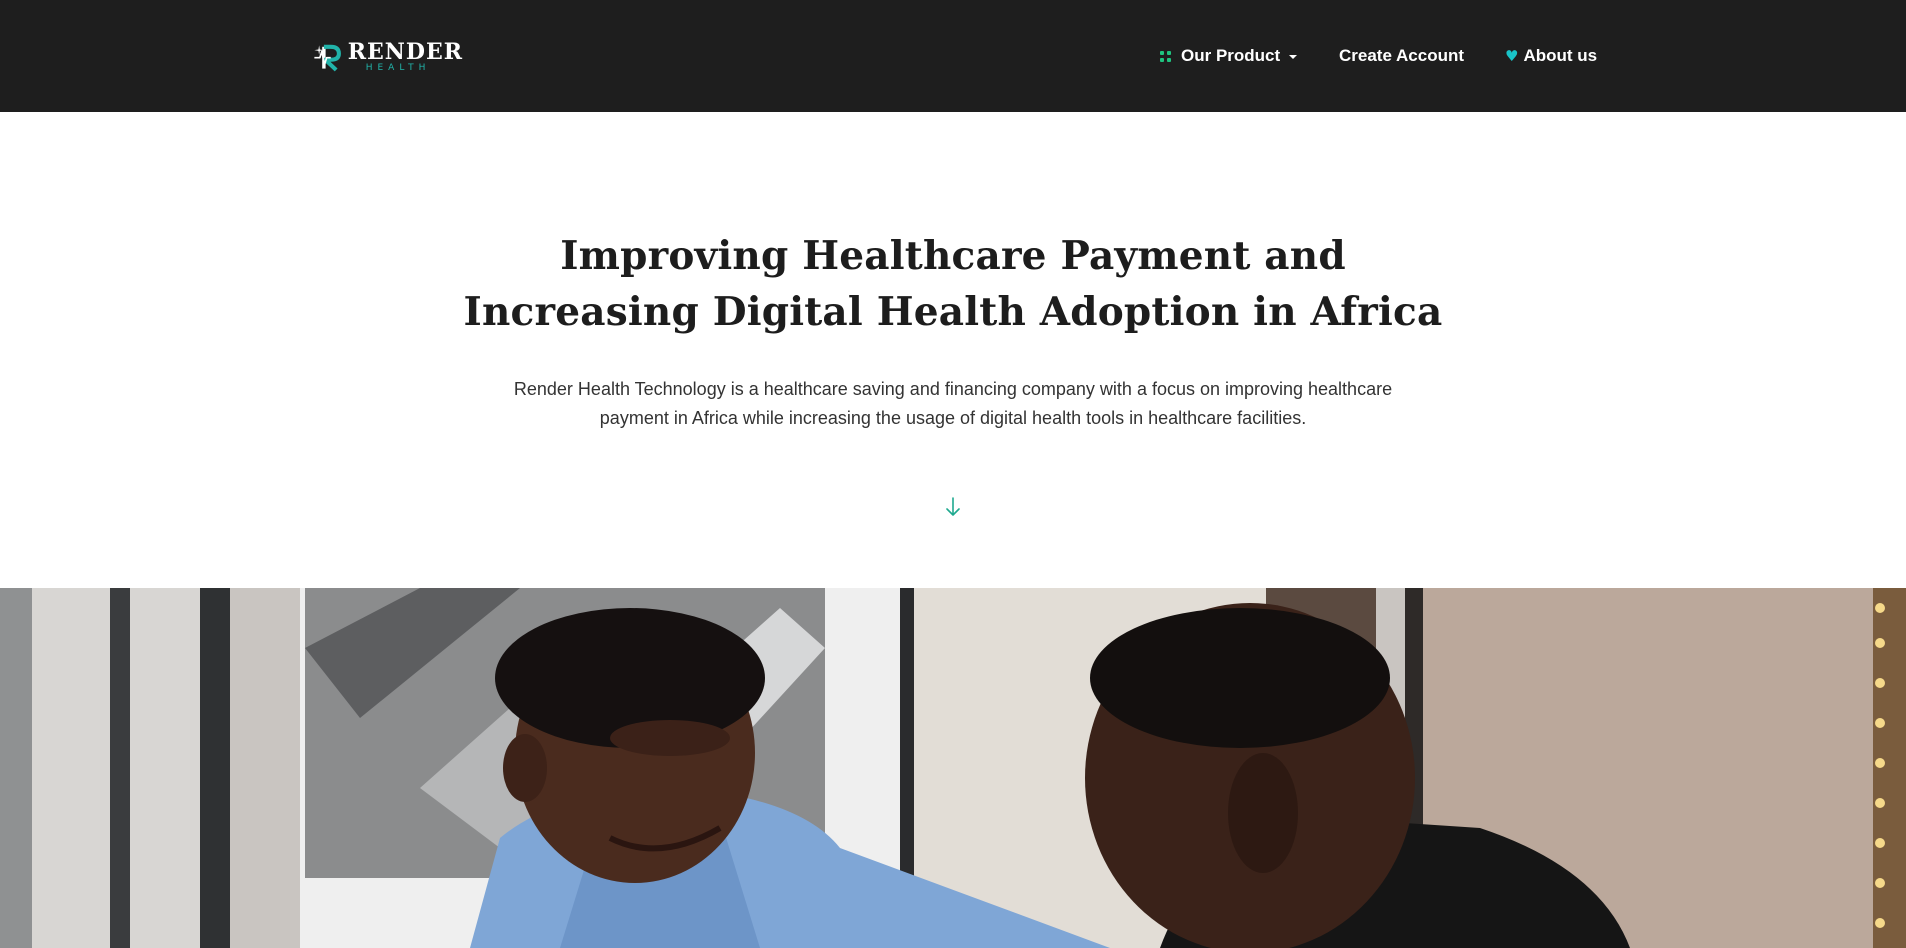  I want to click on logo-link: RENDER HEALTH, so click(388, 57).